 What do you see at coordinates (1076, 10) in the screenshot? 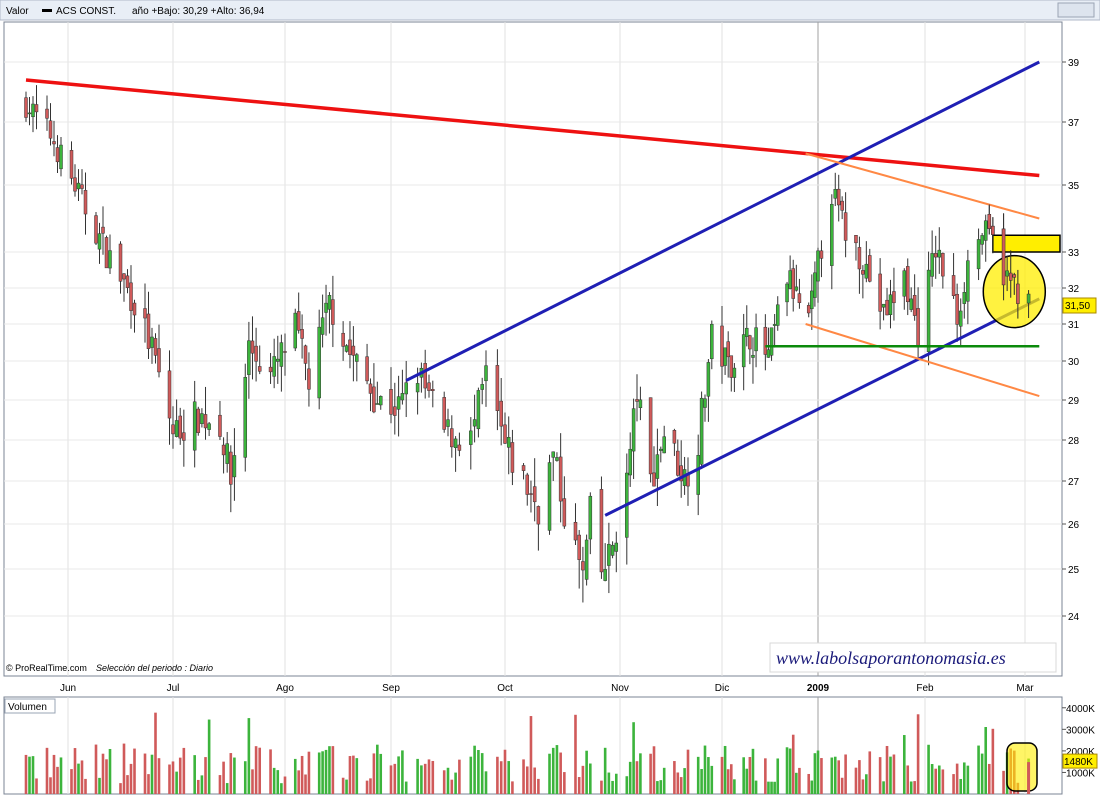
I see `header-scroll-button` at bounding box center [1076, 10].